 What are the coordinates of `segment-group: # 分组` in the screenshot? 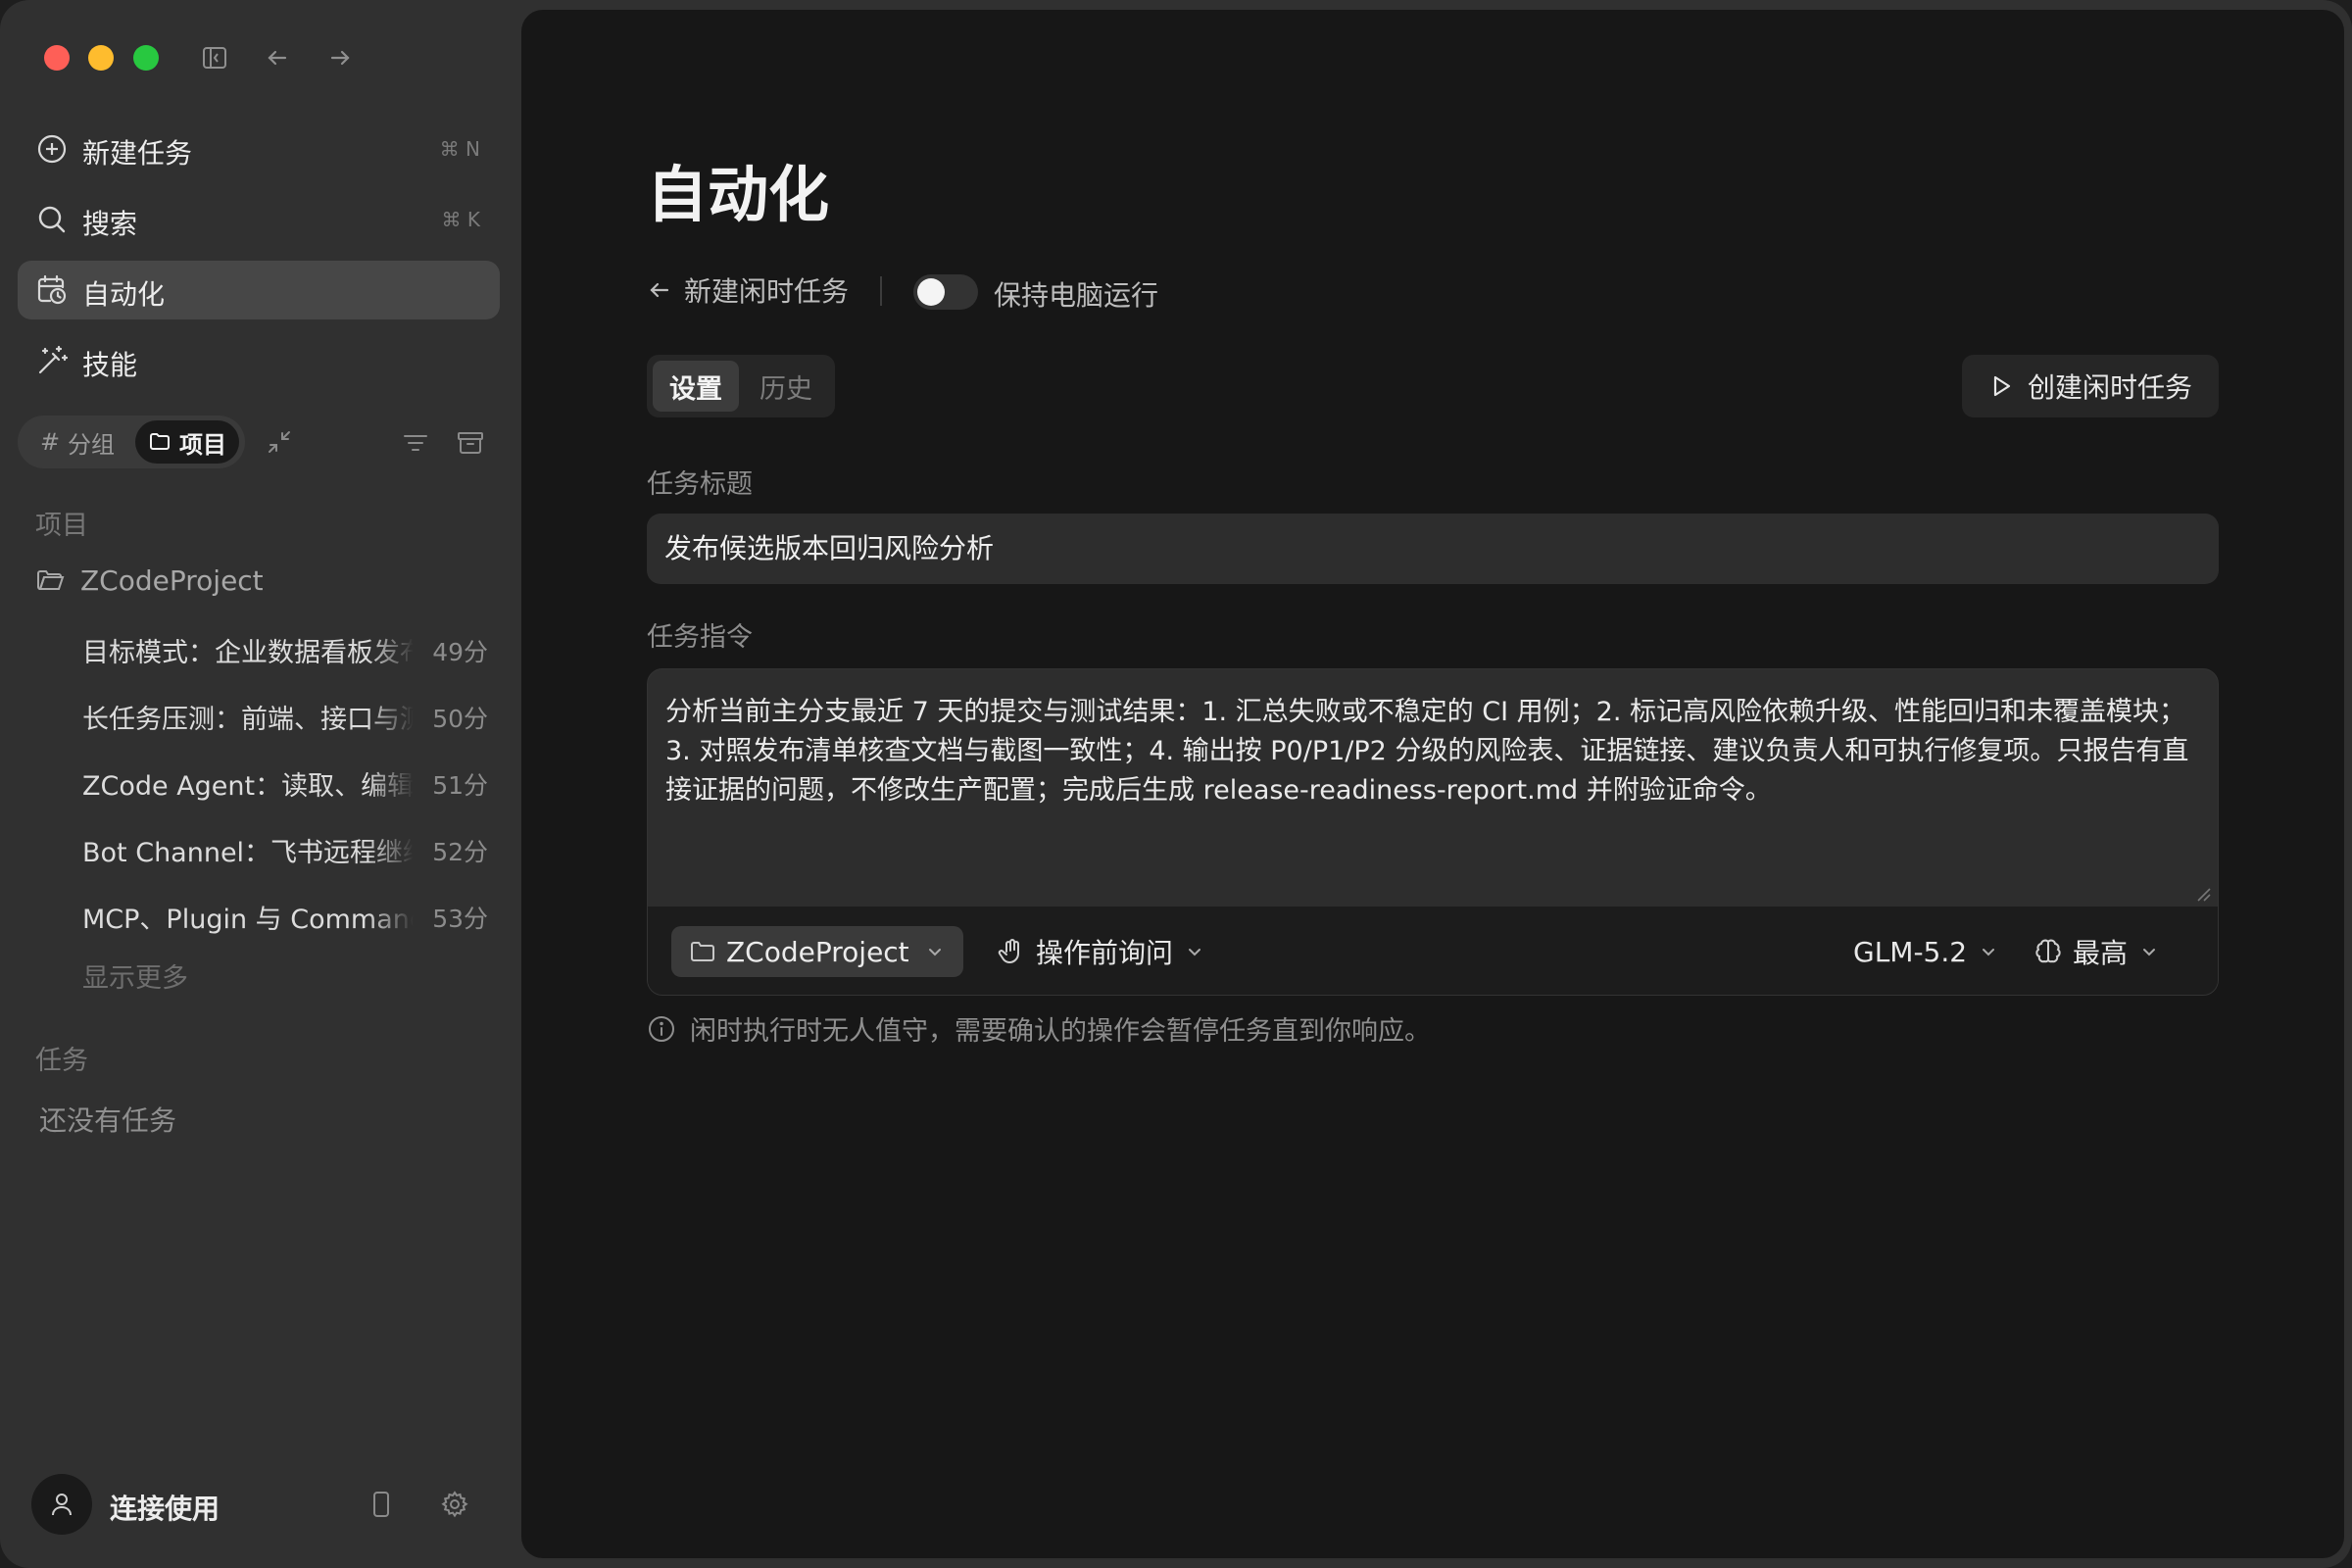 It's located at (77, 442).